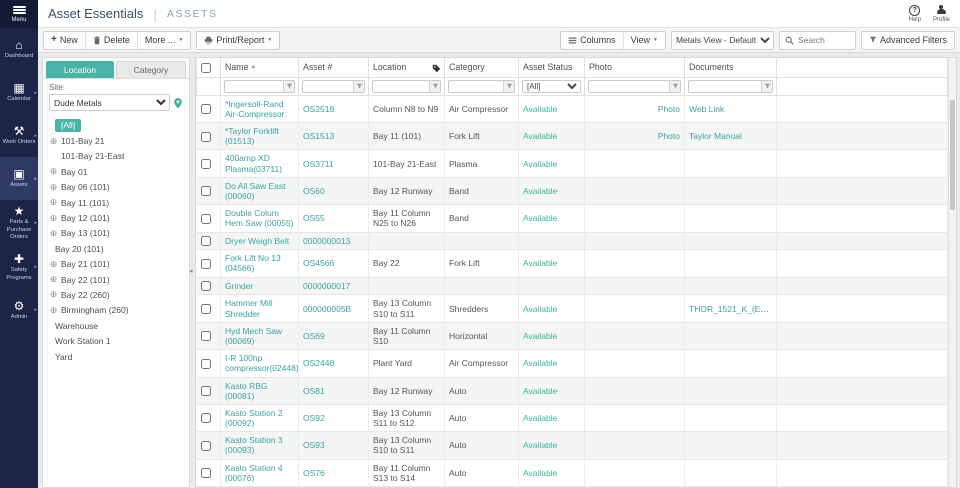 Image resolution: width=960 pixels, height=488 pixels. I want to click on panel-collapse-handle: ◂, so click(191, 271).